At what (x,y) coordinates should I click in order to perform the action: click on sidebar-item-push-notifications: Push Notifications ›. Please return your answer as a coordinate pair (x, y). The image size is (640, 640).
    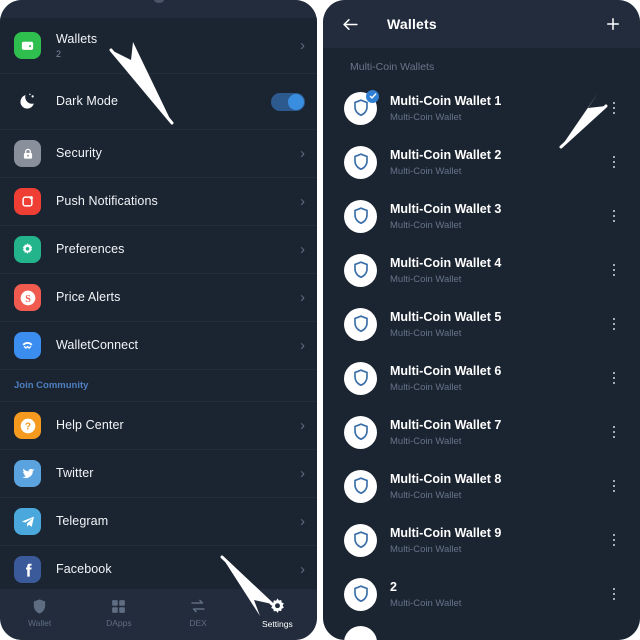
    Looking at the image, I should click on (158, 202).